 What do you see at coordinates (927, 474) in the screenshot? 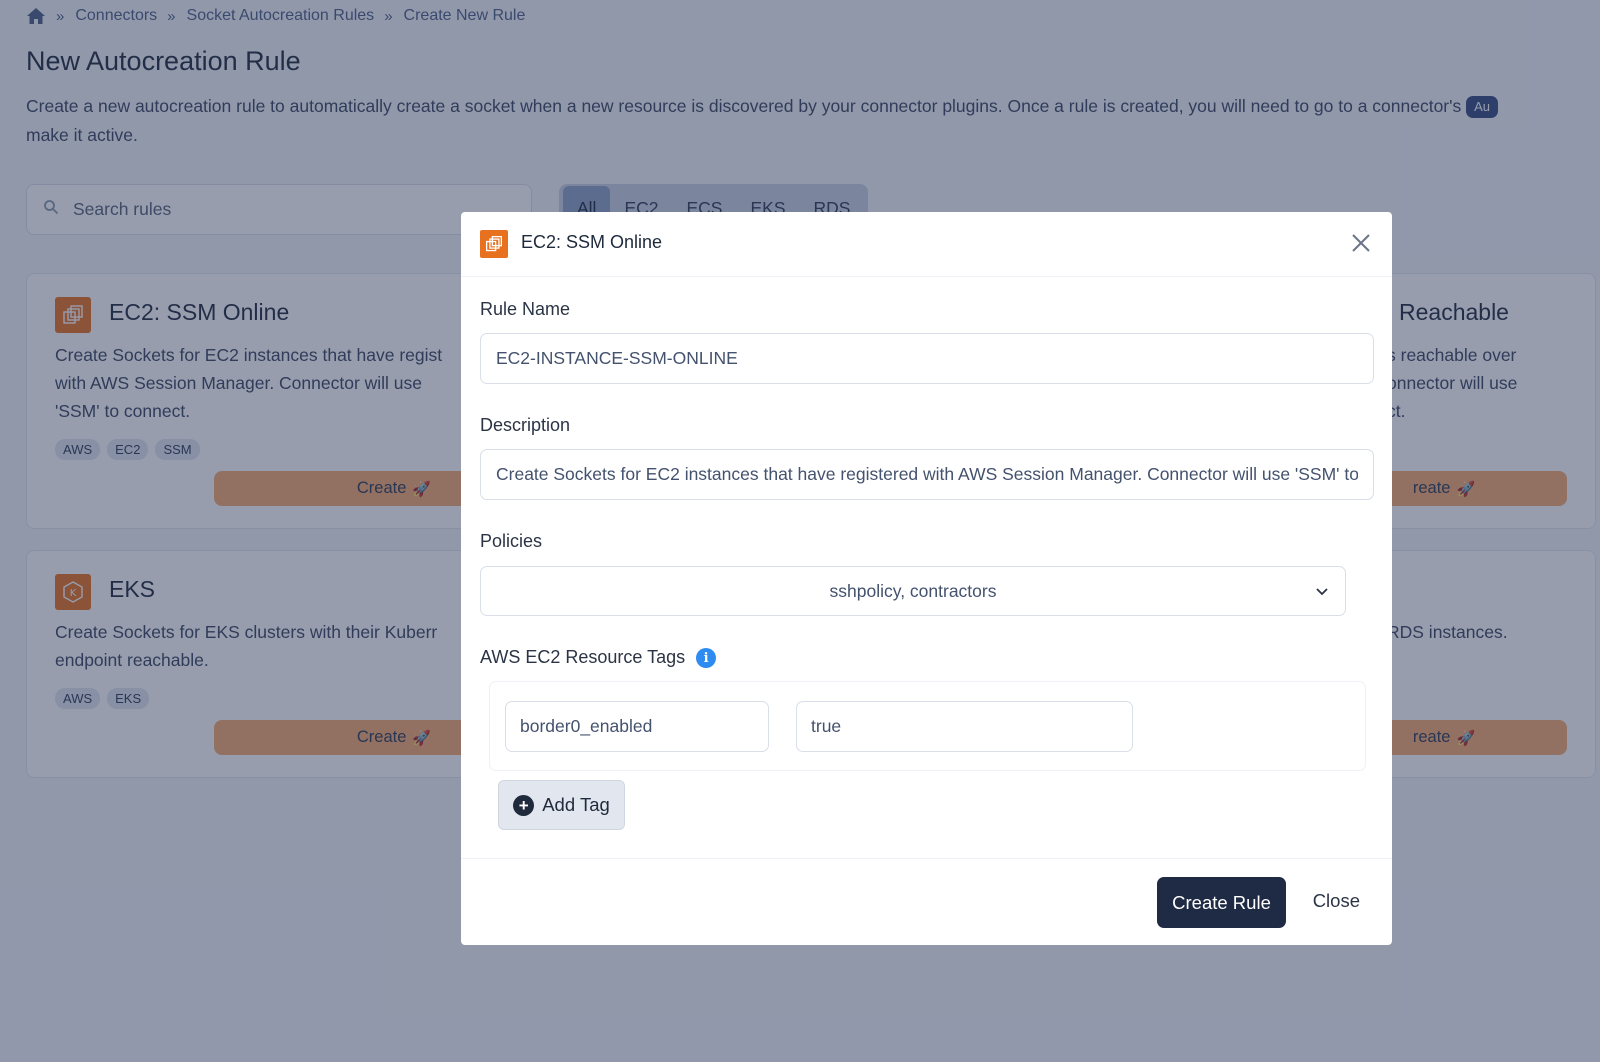
I see `description-input` at bounding box center [927, 474].